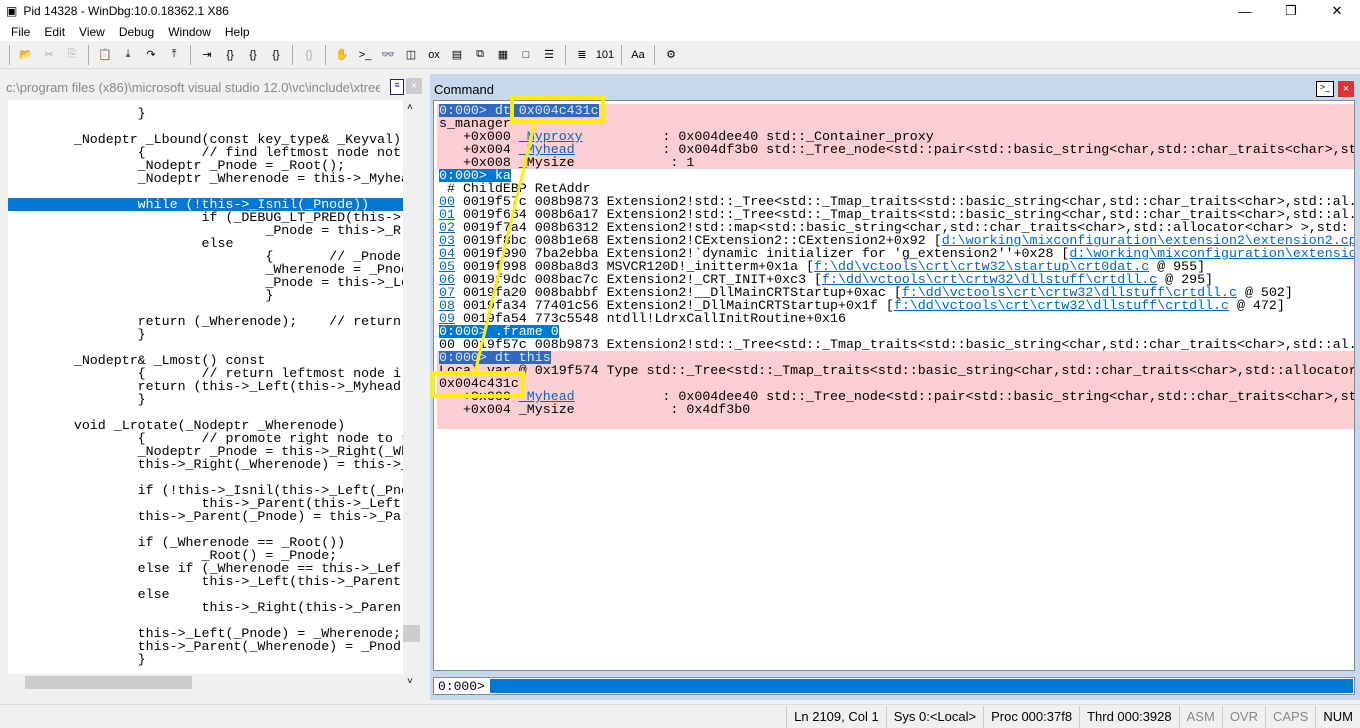 This screenshot has height=728, width=1360. What do you see at coordinates (582, 55) in the screenshot?
I see `source-mode-icon: ≣` at bounding box center [582, 55].